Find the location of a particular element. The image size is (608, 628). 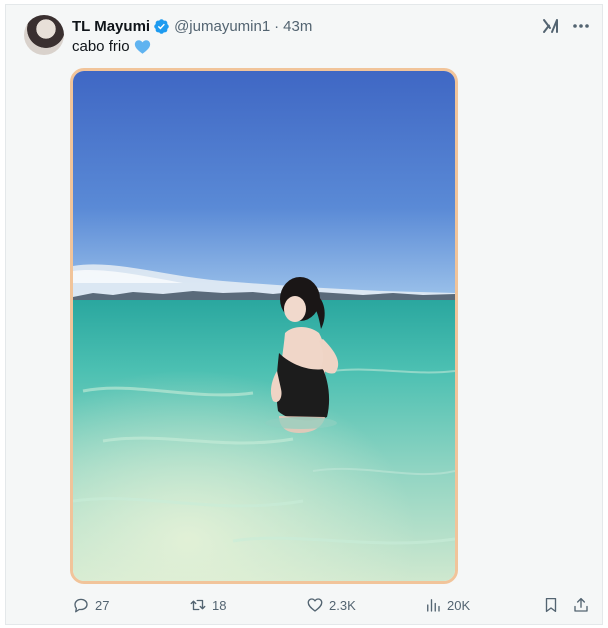

grok-icon is located at coordinates (551, 26).